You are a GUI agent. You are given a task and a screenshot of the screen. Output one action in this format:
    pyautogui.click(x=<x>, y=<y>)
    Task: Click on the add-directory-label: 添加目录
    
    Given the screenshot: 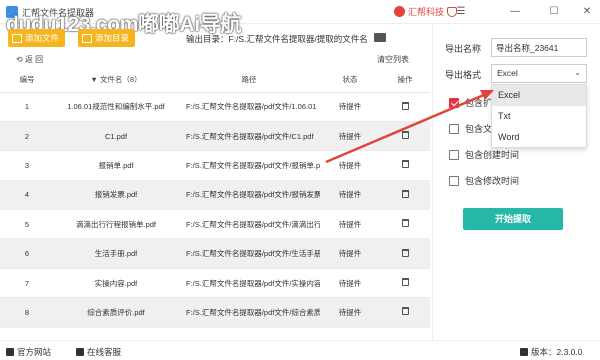 What is the action you would take?
    pyautogui.click(x=112, y=38)
    